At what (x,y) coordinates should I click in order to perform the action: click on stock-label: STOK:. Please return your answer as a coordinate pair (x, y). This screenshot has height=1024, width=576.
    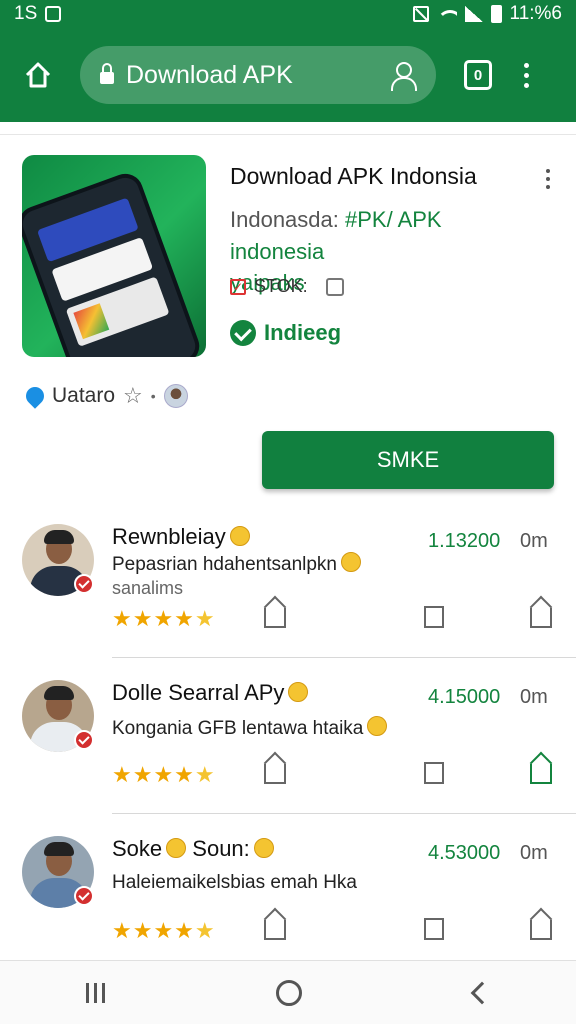
    Looking at the image, I should click on (281, 286).